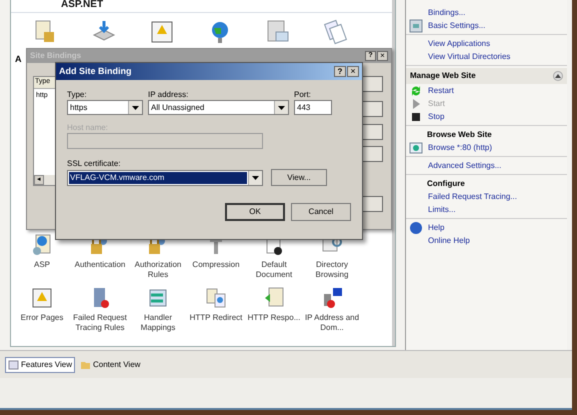 The height and width of the screenshot is (415, 577). Describe the element at coordinates (255, 212) in the screenshot. I see `ok-button: OK` at that location.